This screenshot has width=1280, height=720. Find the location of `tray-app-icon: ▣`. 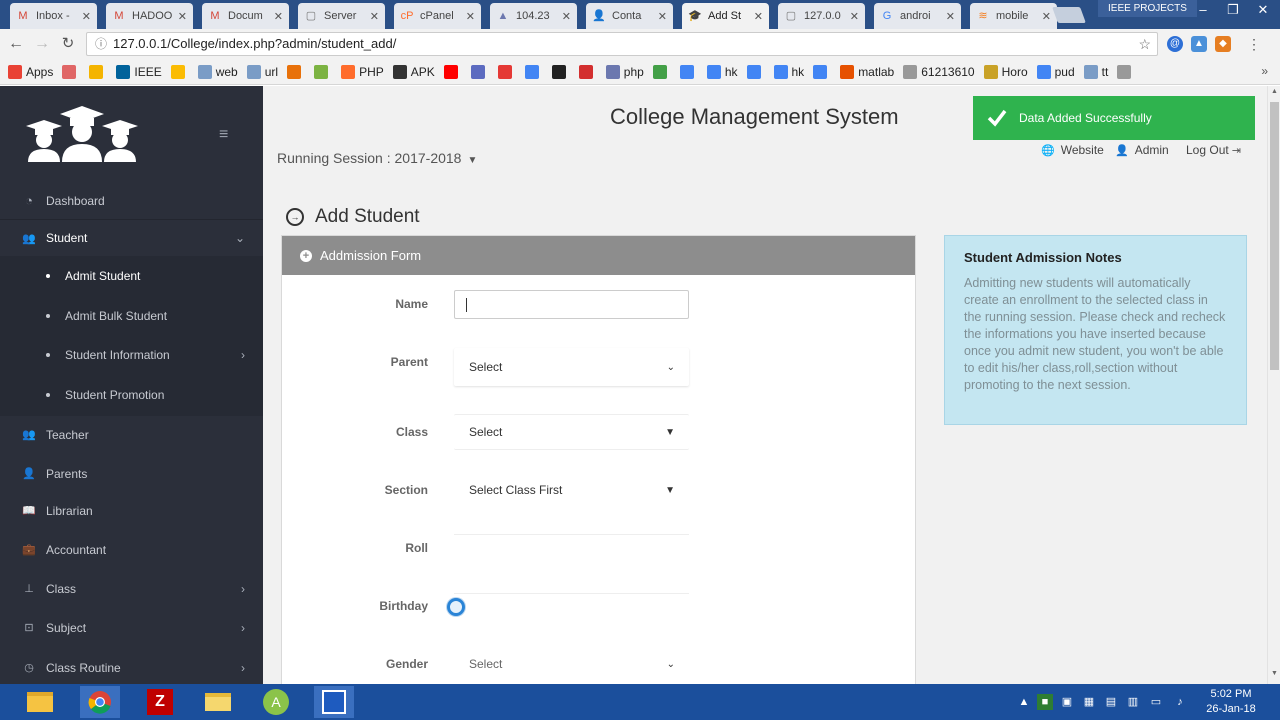

tray-app-icon: ▣ is located at coordinates (1067, 702).